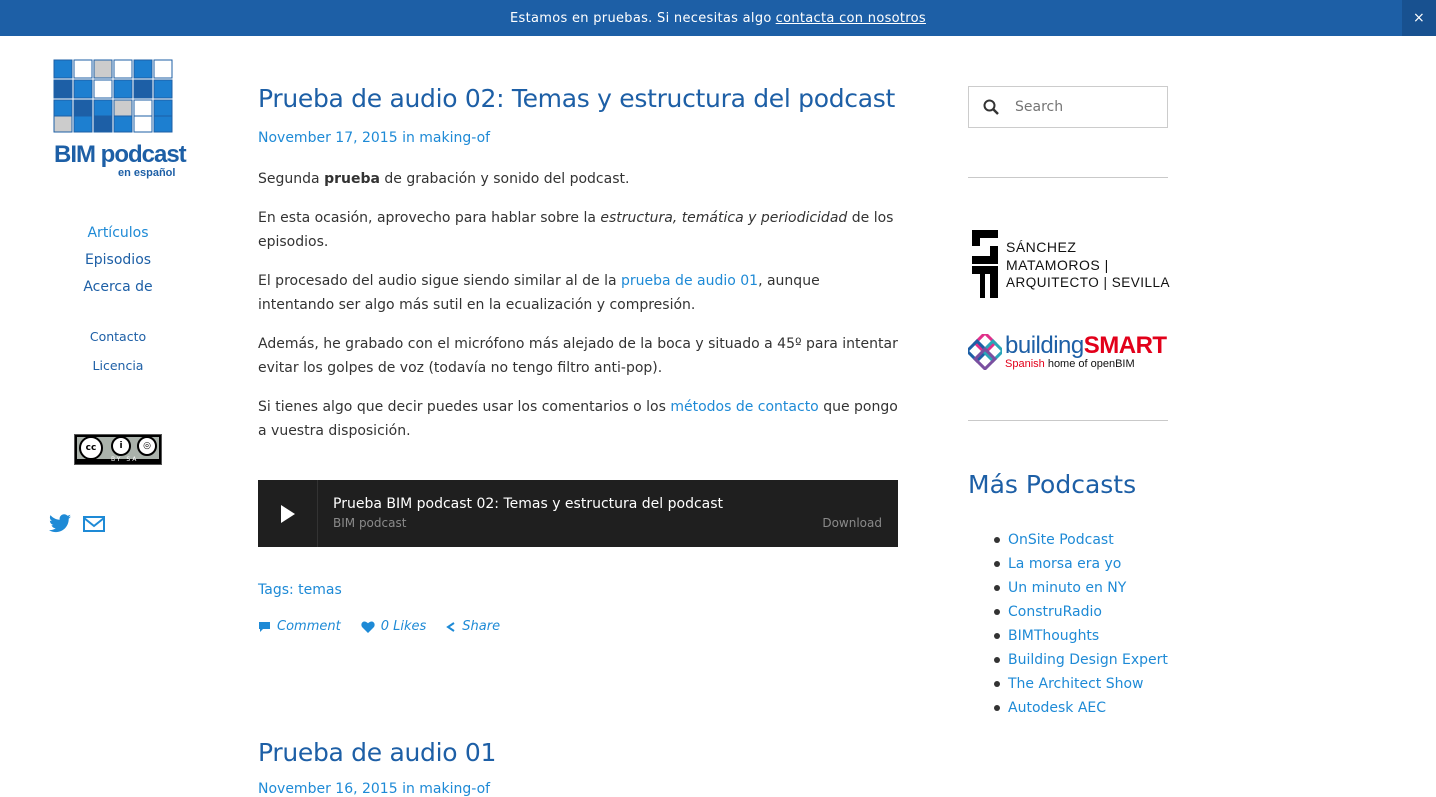 This screenshot has width=1436, height=797. I want to click on podcast-link: The Architect Show, so click(1076, 684).